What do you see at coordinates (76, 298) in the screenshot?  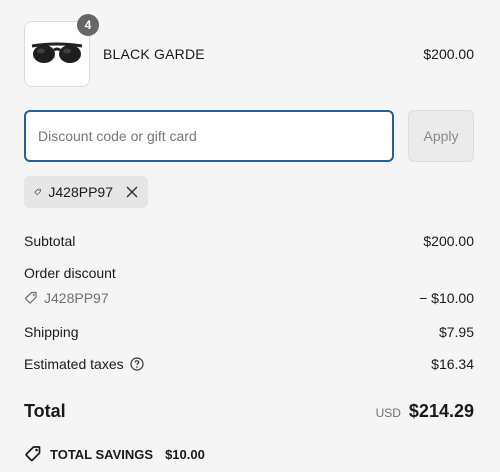 I see `discount-code-text: J428PP97` at bounding box center [76, 298].